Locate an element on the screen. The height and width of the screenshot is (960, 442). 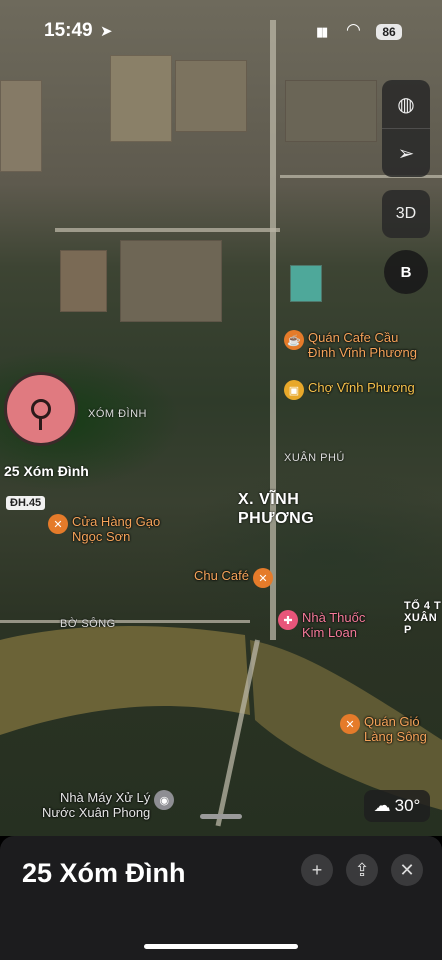
poi-chu-cafe: ✕ Chu Café is located at coordinates (233, 578).